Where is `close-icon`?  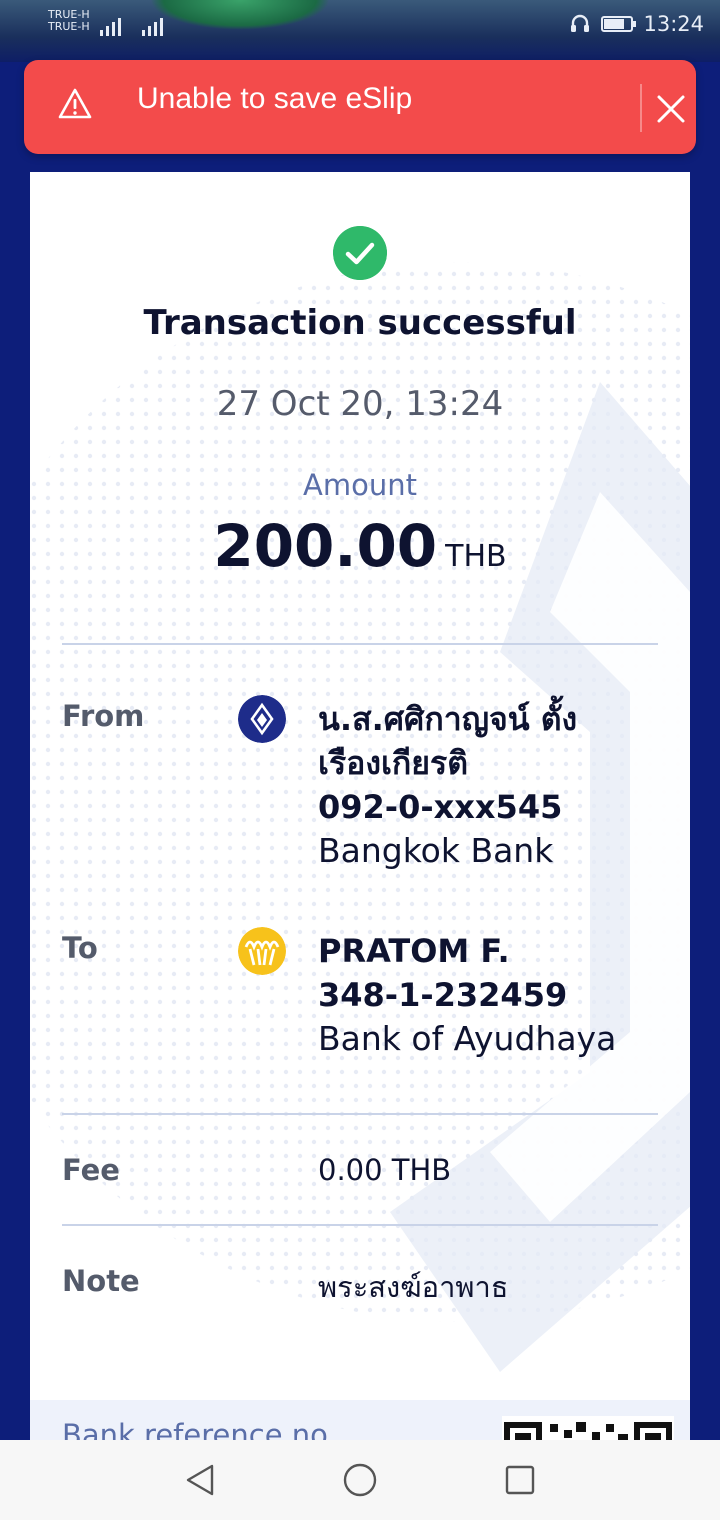
close-icon is located at coordinates (671, 109).